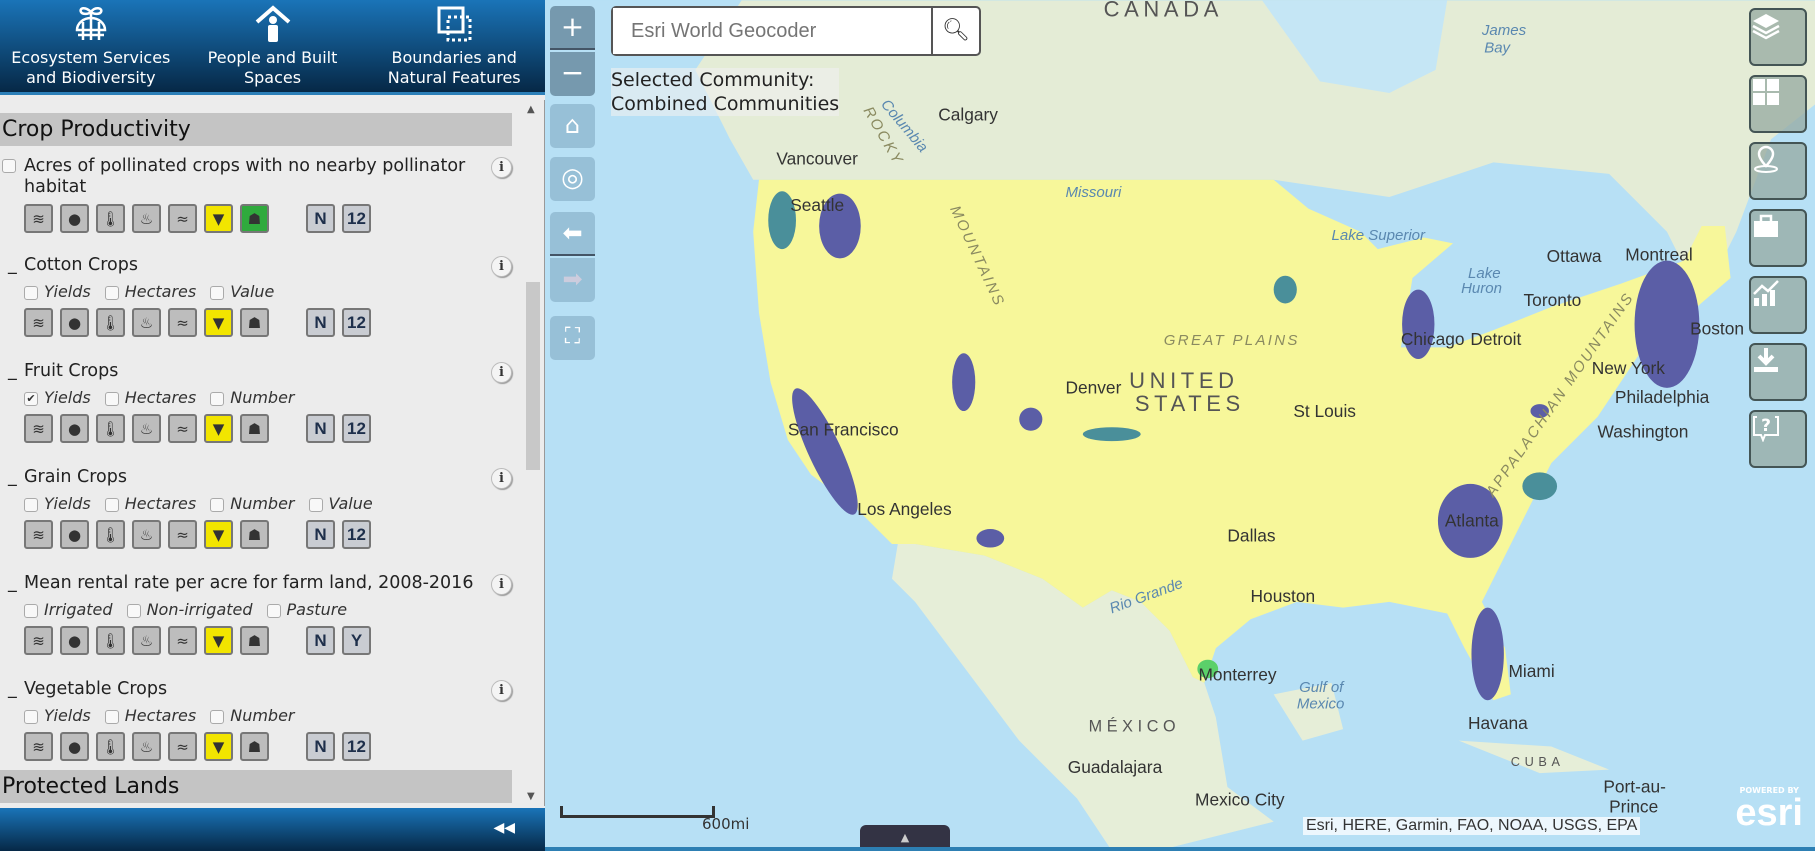 The height and width of the screenshot is (851, 1815). Describe the element at coordinates (9, 166) in the screenshot. I see `layer-checkbox` at that location.